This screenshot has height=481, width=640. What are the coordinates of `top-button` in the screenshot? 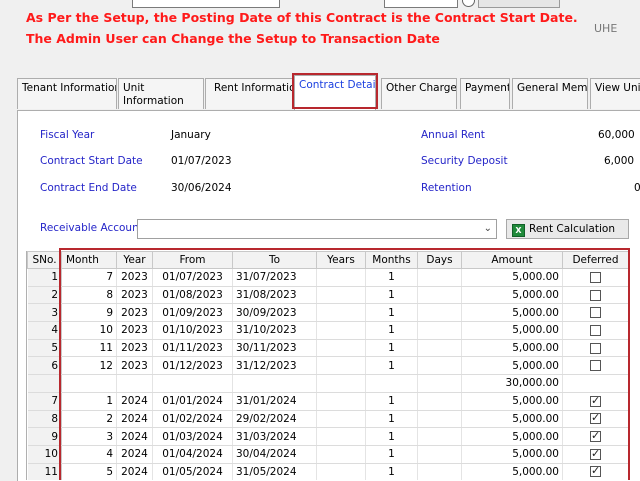 It's located at (519, 4).